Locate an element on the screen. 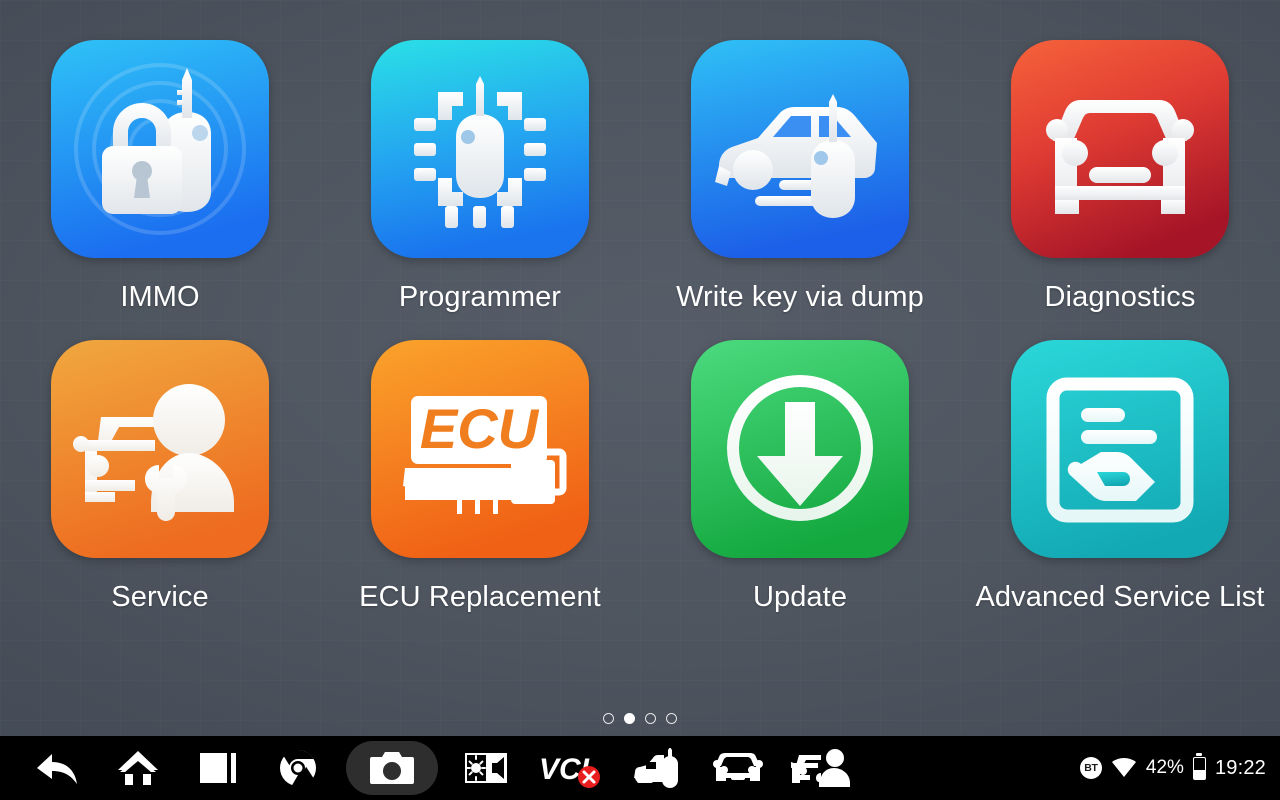 This screenshot has height=800, width=1280. mechanic-icon is located at coordinates (160, 449).